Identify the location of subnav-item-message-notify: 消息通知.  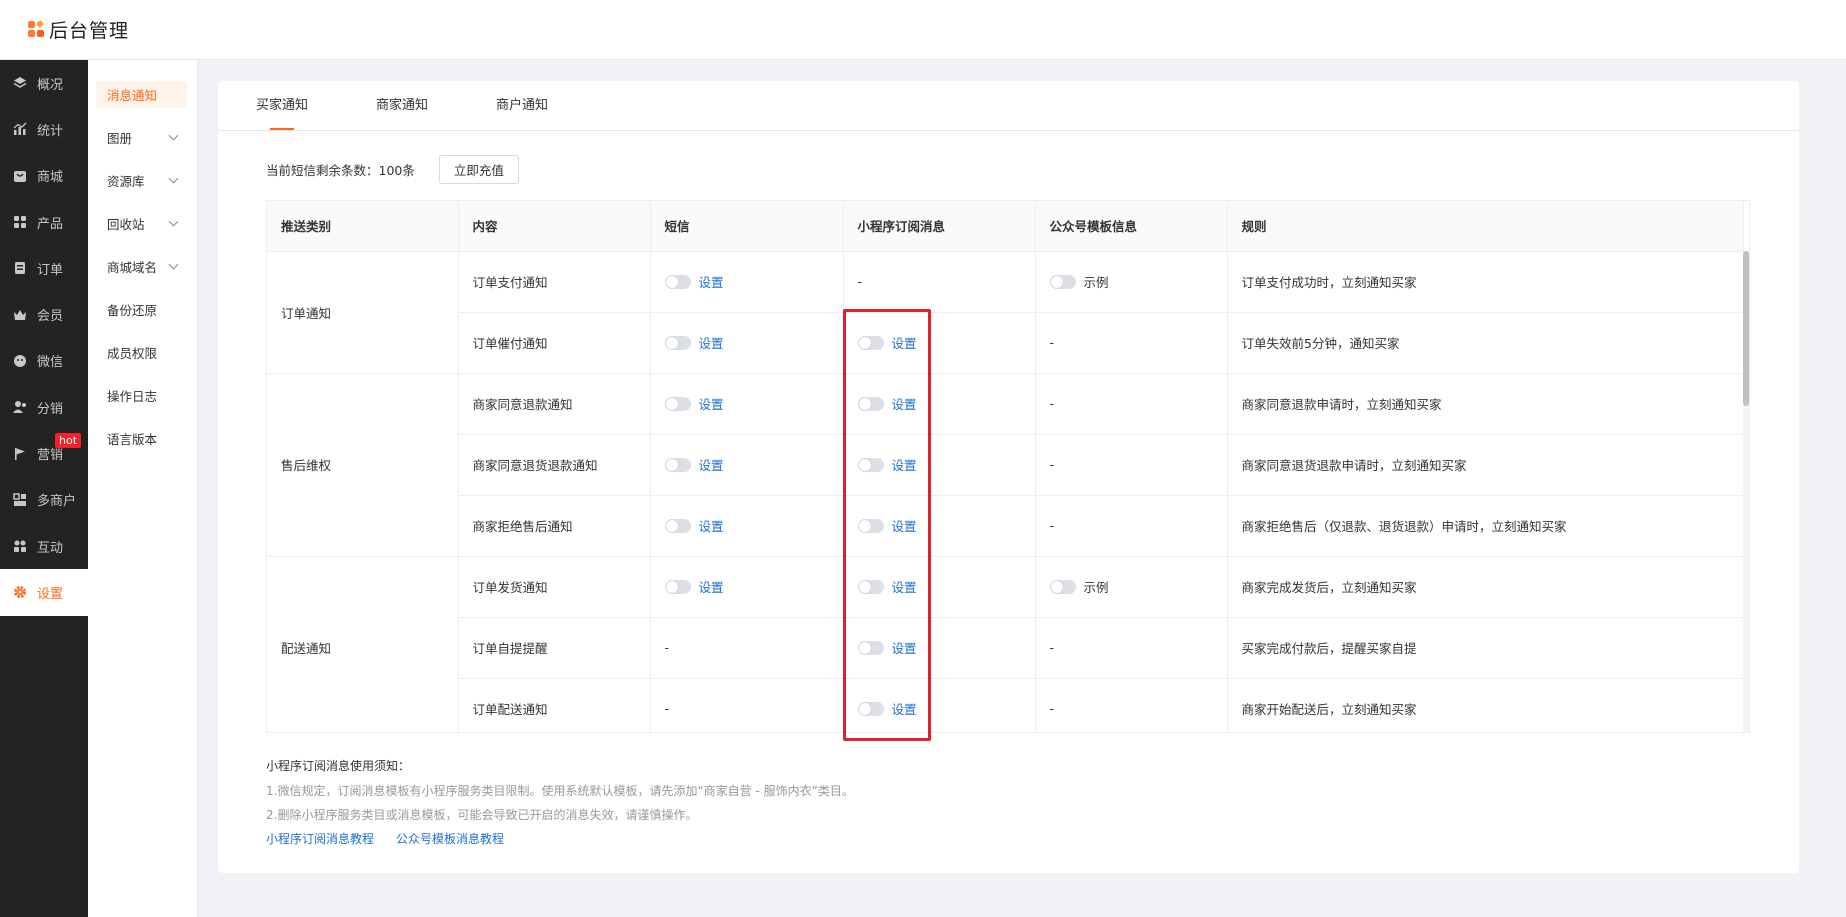
(141, 94).